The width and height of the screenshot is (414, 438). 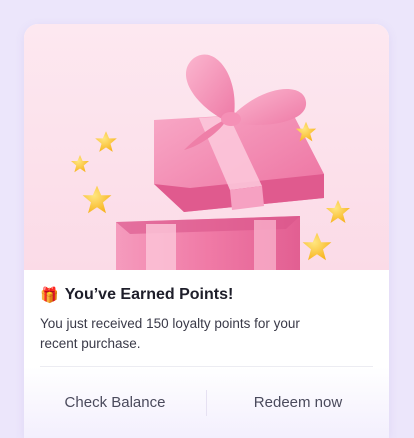 I want to click on gift-icon: 🎁, so click(x=49, y=295).